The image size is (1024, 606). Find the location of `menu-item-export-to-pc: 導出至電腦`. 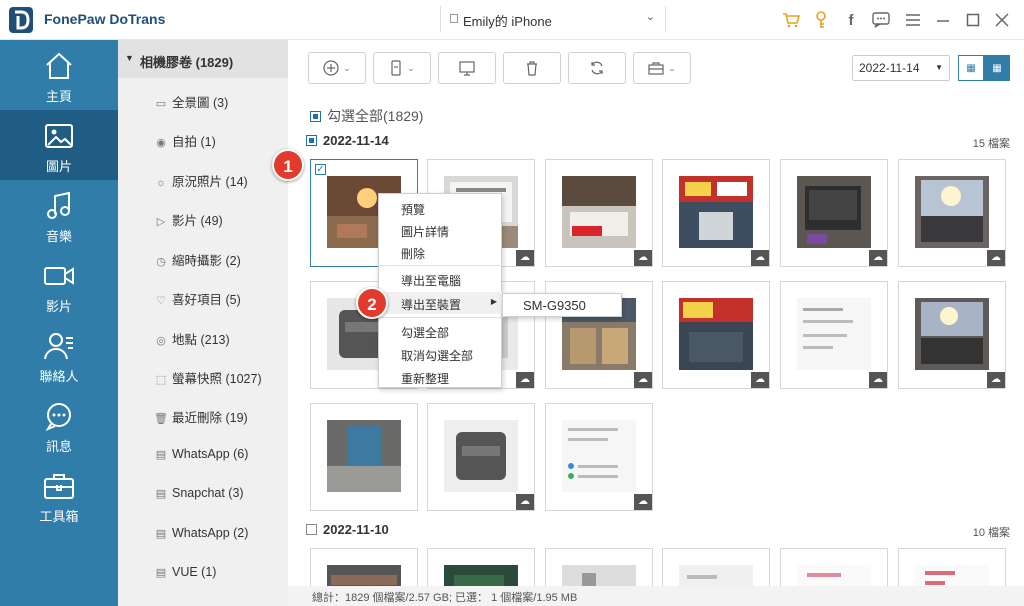

menu-item-export-to-pc: 導出至電腦 is located at coordinates (441, 279).